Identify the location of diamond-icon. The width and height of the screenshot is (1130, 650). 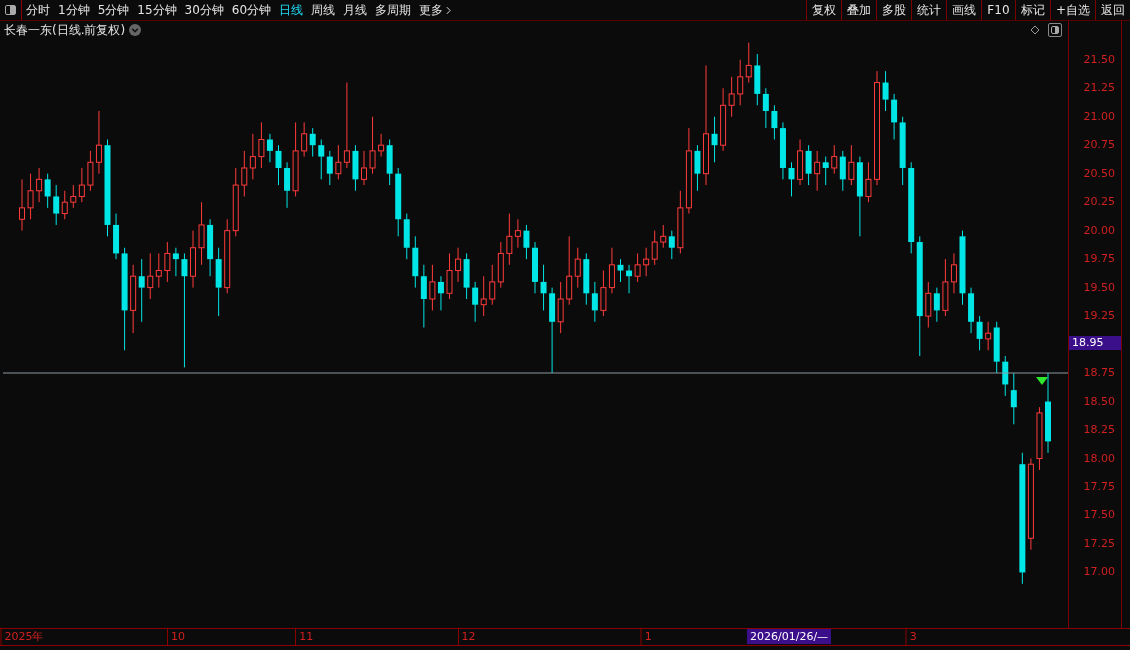
(1035, 30).